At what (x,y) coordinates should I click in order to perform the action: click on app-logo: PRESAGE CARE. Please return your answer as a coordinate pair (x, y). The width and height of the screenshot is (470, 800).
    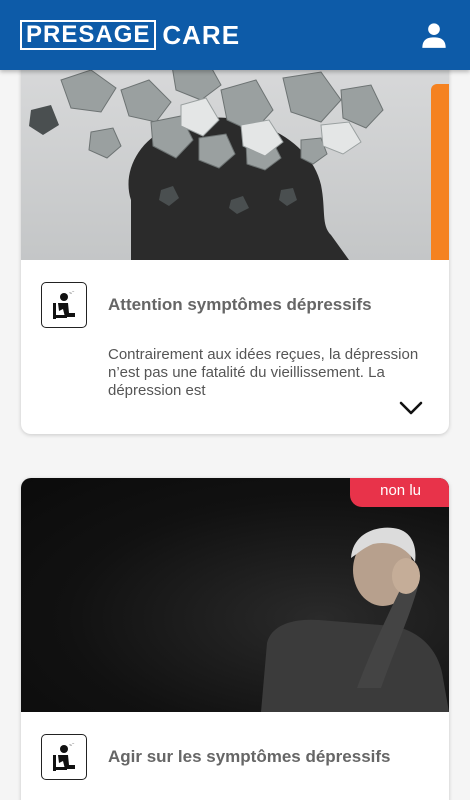
    Looking at the image, I should click on (130, 35).